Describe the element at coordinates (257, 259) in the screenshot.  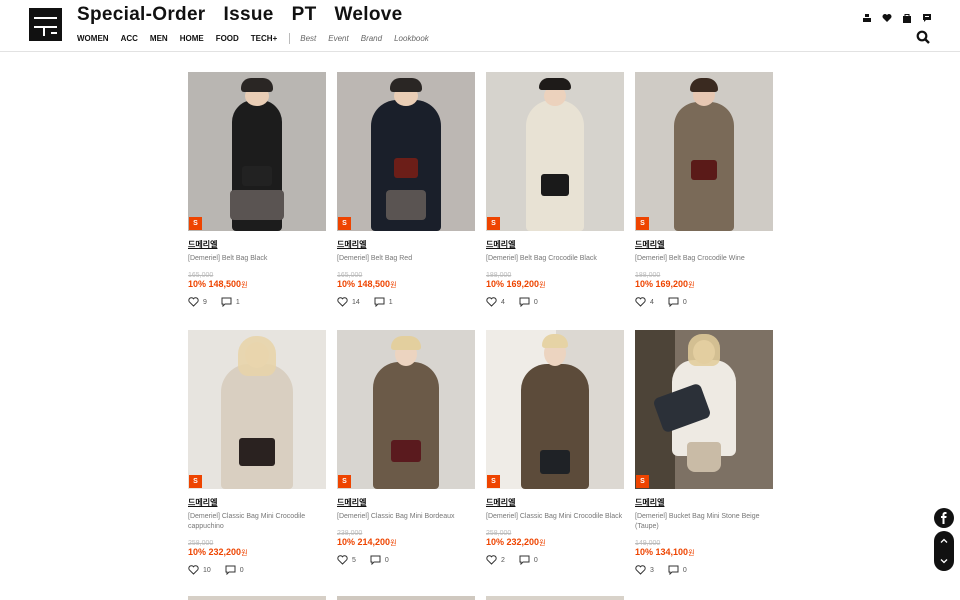
I see `product-name: [Demeriel] Belt Bag Black` at that location.